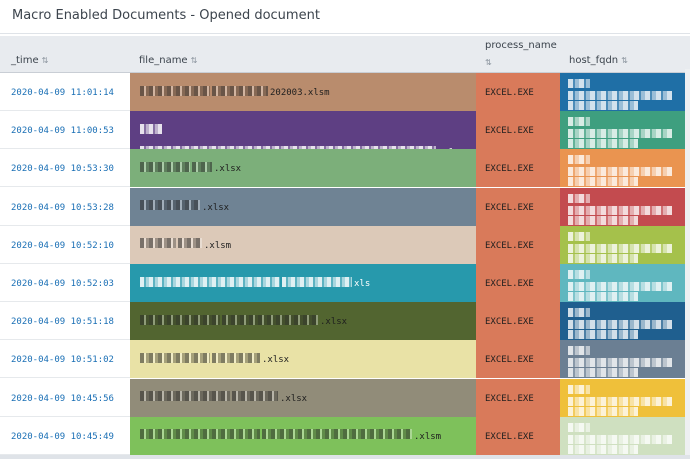  What do you see at coordinates (345, 359) in the screenshot?
I see `table-row: 2020-04-09 10:51:02 .xlsx EXCEL.EXE` at bounding box center [345, 359].